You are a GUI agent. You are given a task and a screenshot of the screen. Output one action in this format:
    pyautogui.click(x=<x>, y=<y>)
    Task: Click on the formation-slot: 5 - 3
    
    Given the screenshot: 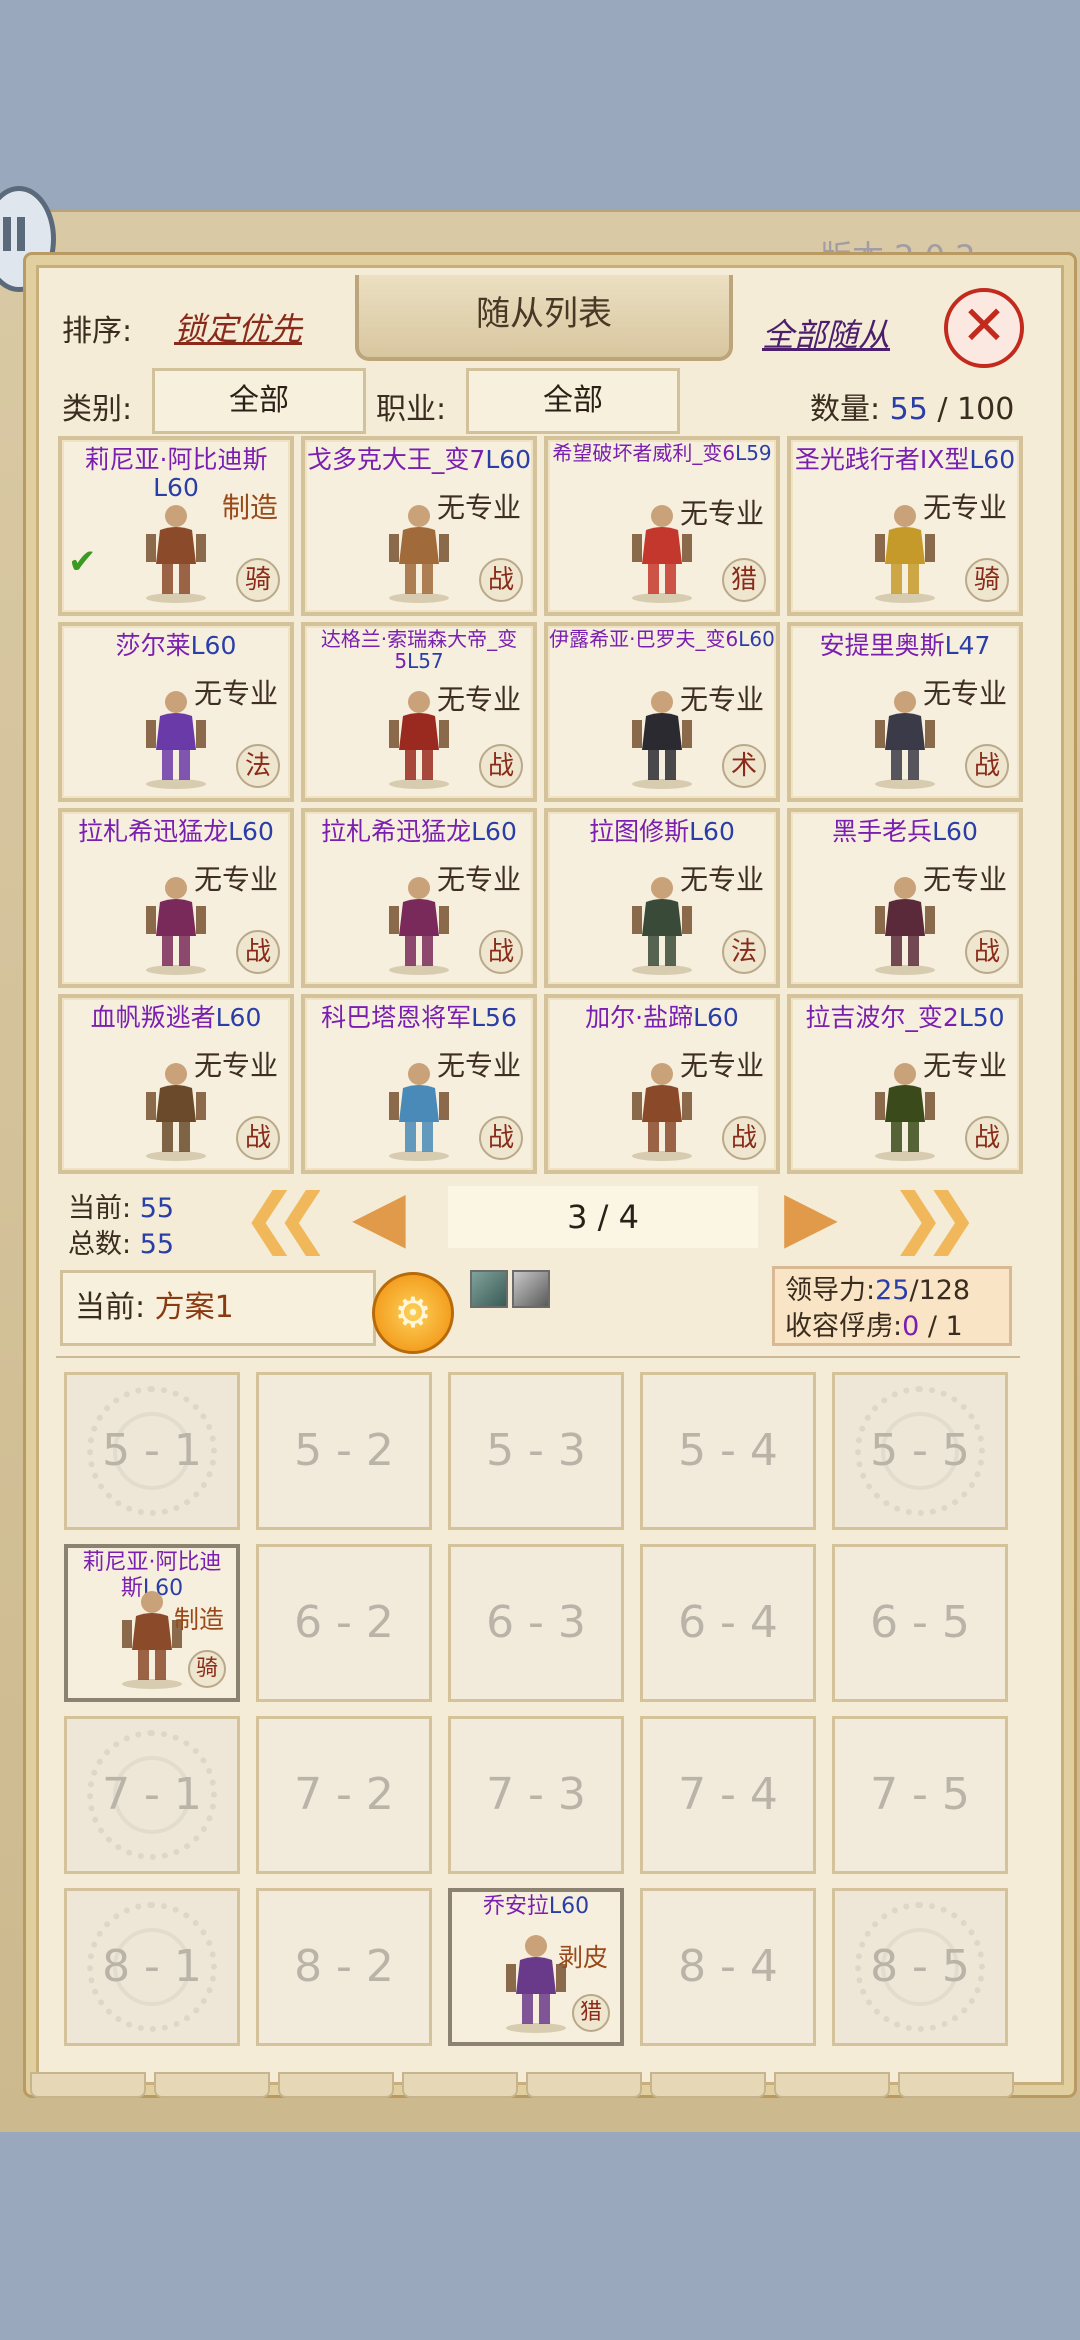 What is the action you would take?
    pyautogui.click(x=536, y=1451)
    